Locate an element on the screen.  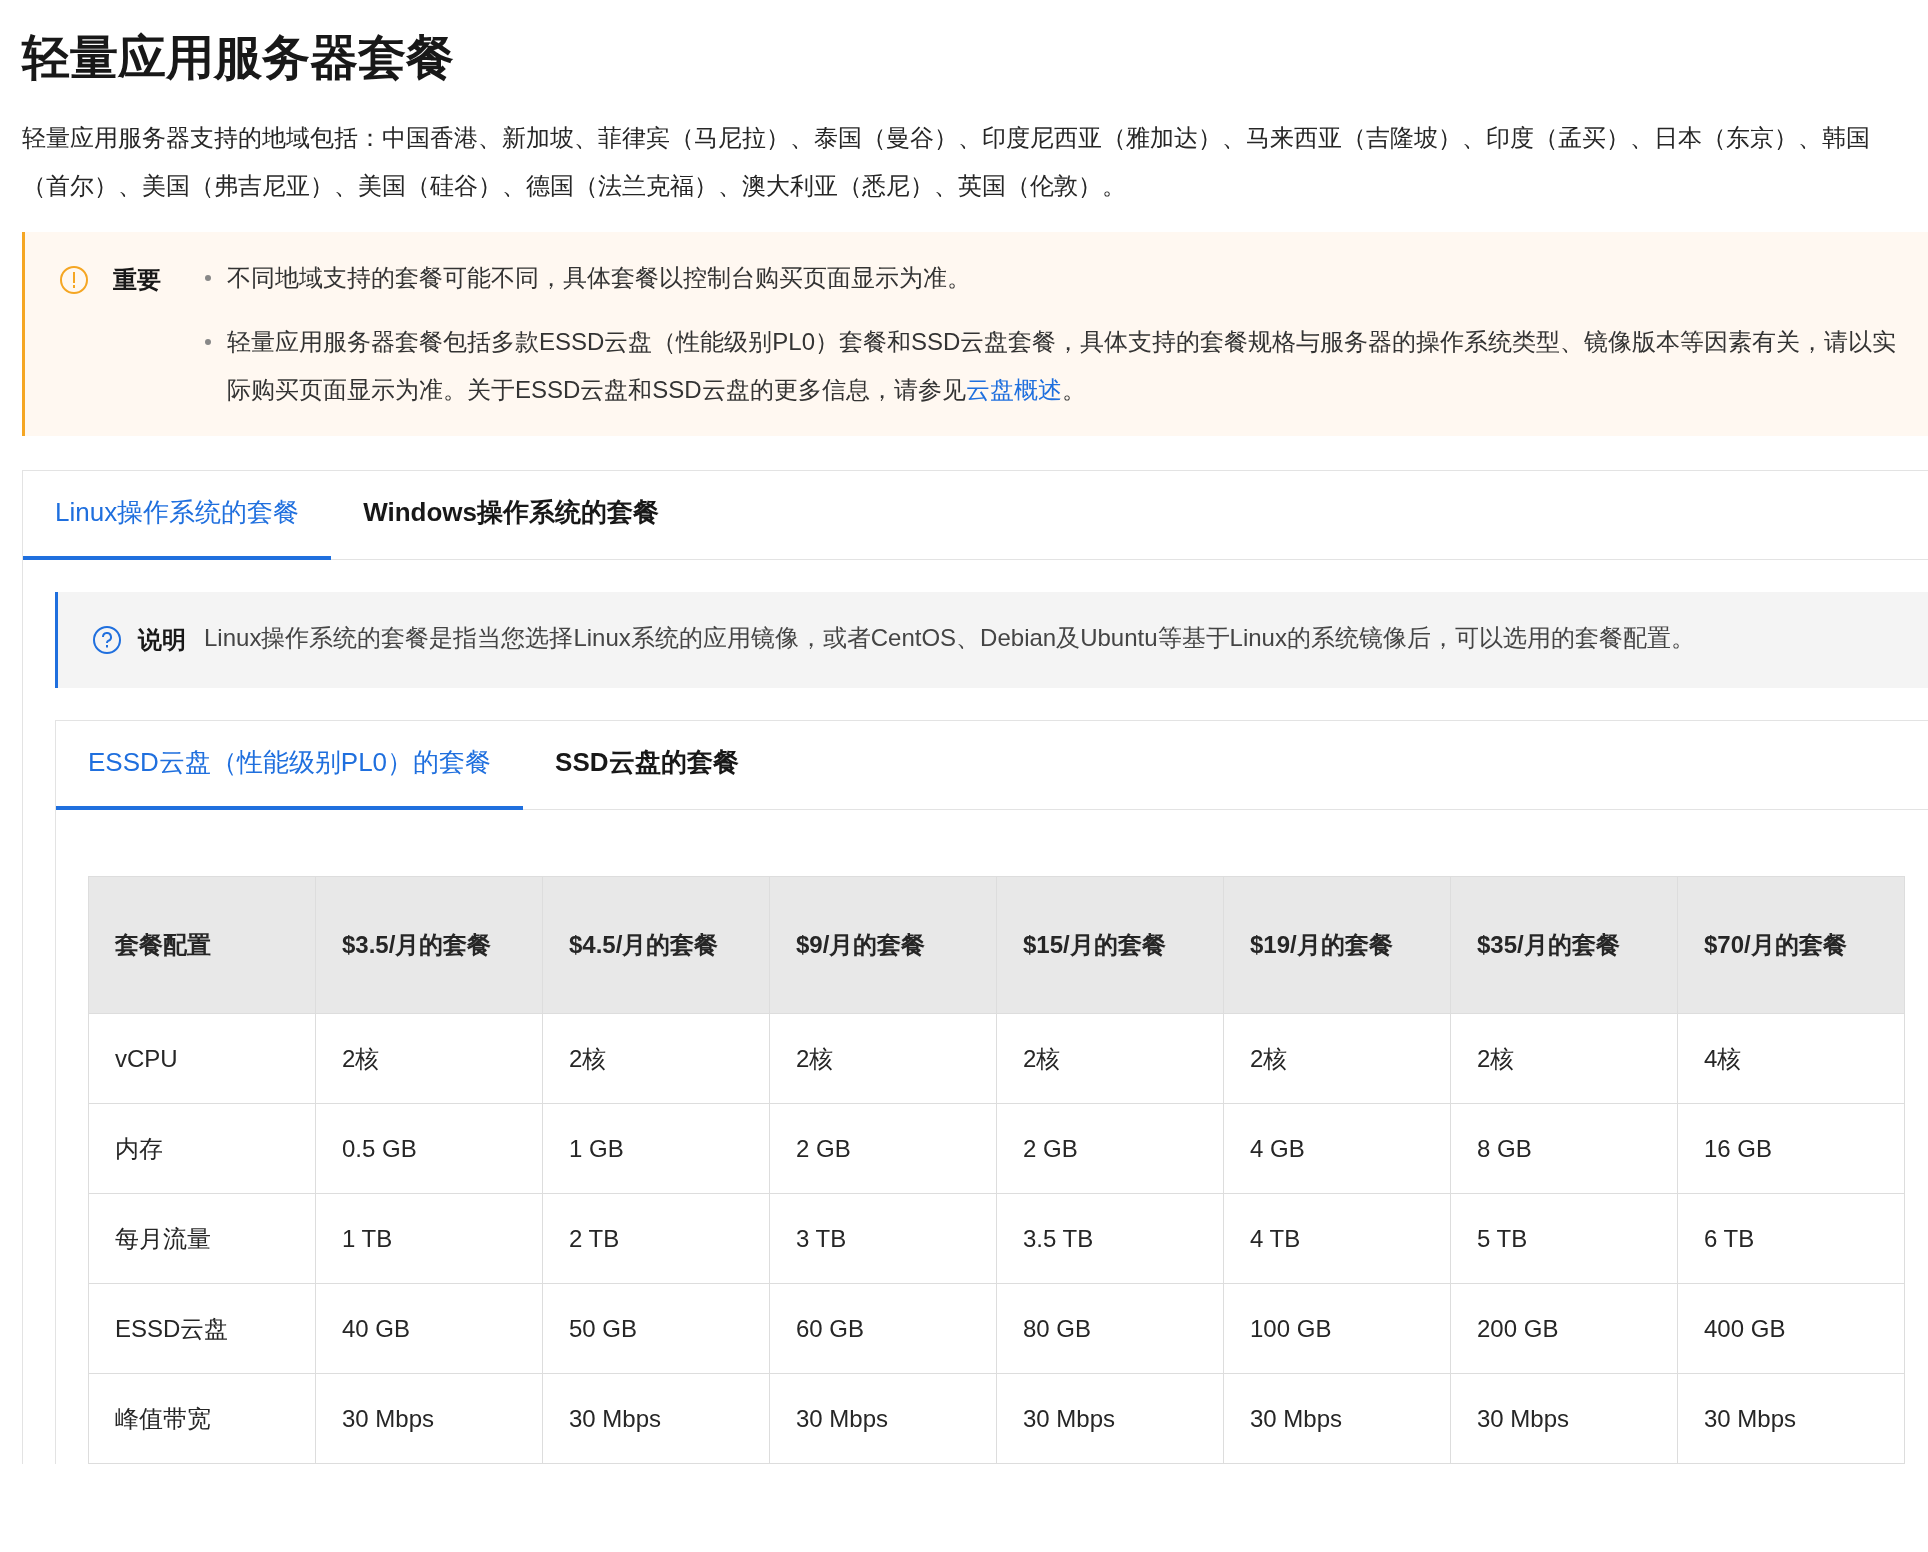
notice-text: 不同地域支持的套餐可能不同，具体套餐以控制台购买页面显示为准。 is located at coordinates (599, 278).